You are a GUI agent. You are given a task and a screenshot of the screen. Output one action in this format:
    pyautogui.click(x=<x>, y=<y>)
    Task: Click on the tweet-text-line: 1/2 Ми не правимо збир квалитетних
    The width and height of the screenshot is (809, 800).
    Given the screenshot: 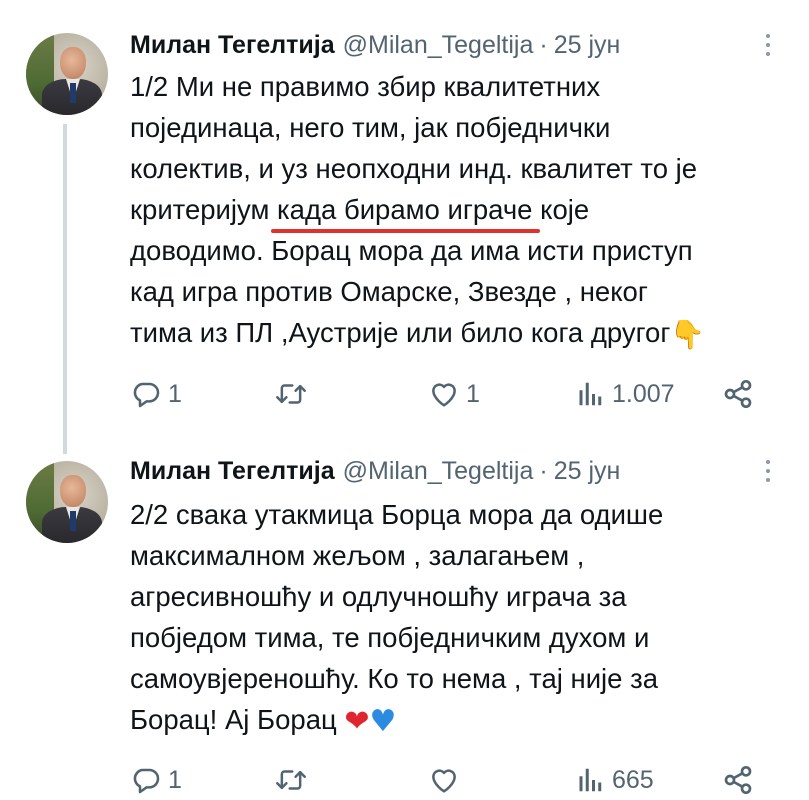 What is the action you would take?
    pyautogui.click(x=365, y=86)
    